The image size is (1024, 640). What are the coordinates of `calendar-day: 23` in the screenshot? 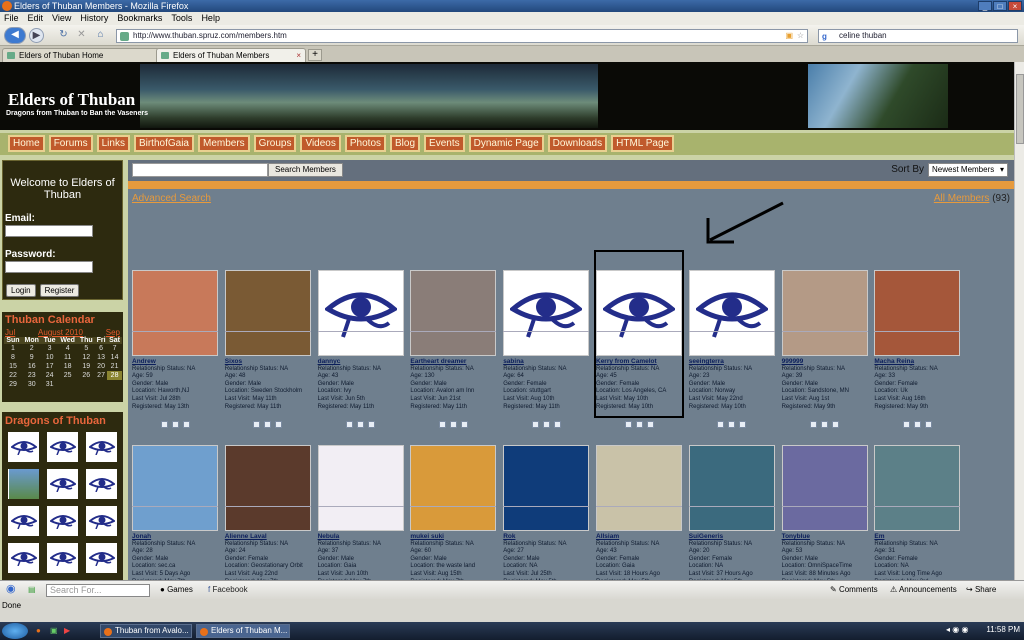 It's located at (32, 375).